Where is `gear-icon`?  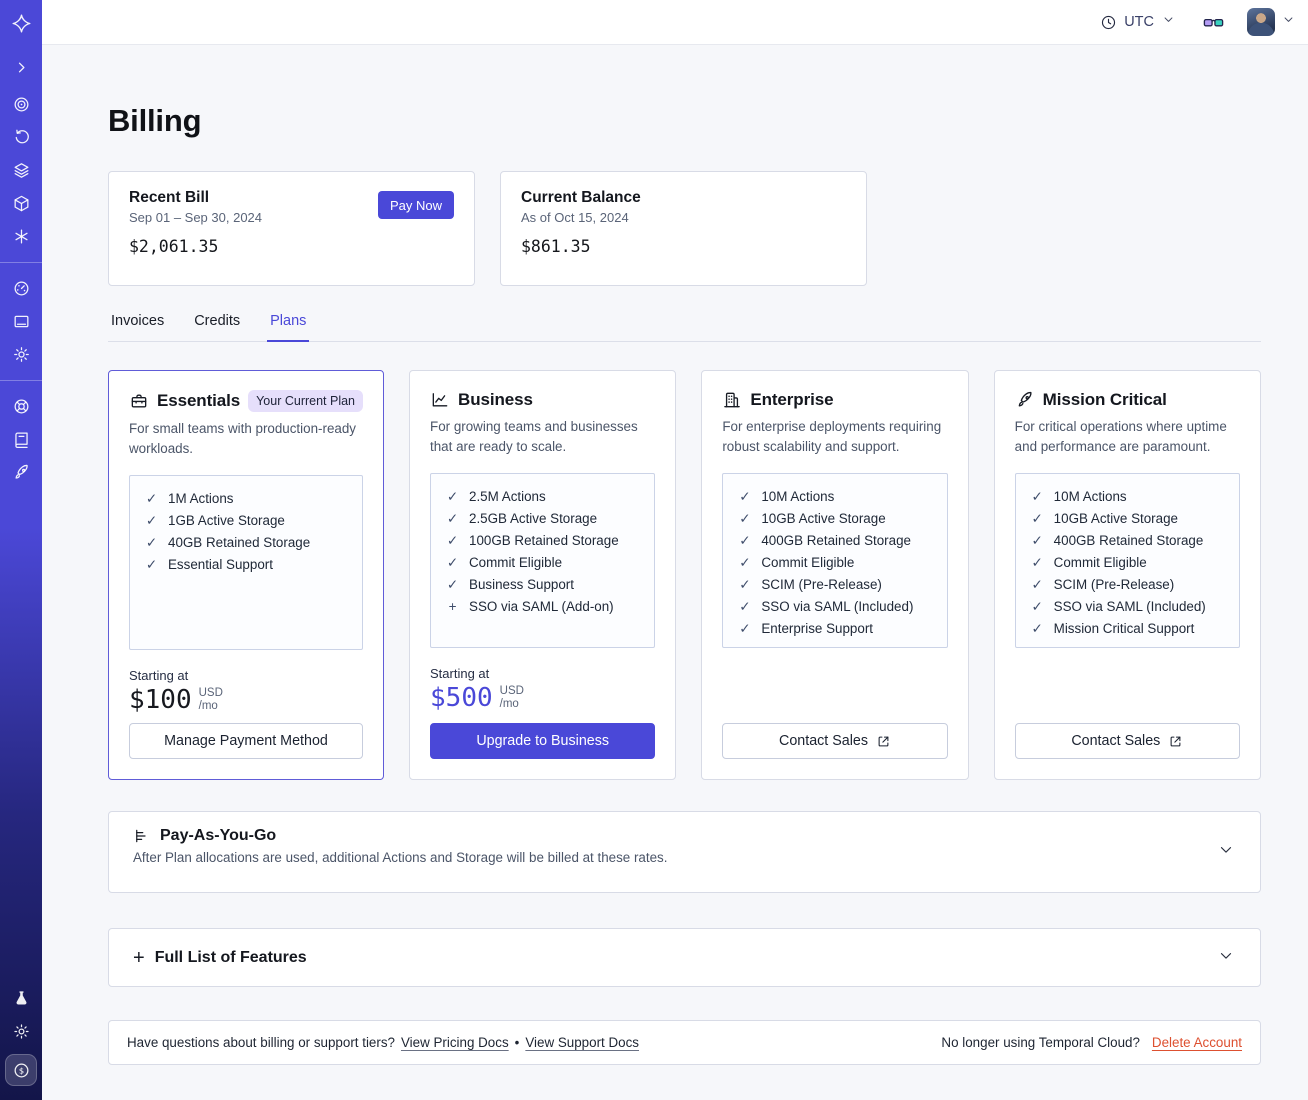
gear-icon is located at coordinates (21, 354).